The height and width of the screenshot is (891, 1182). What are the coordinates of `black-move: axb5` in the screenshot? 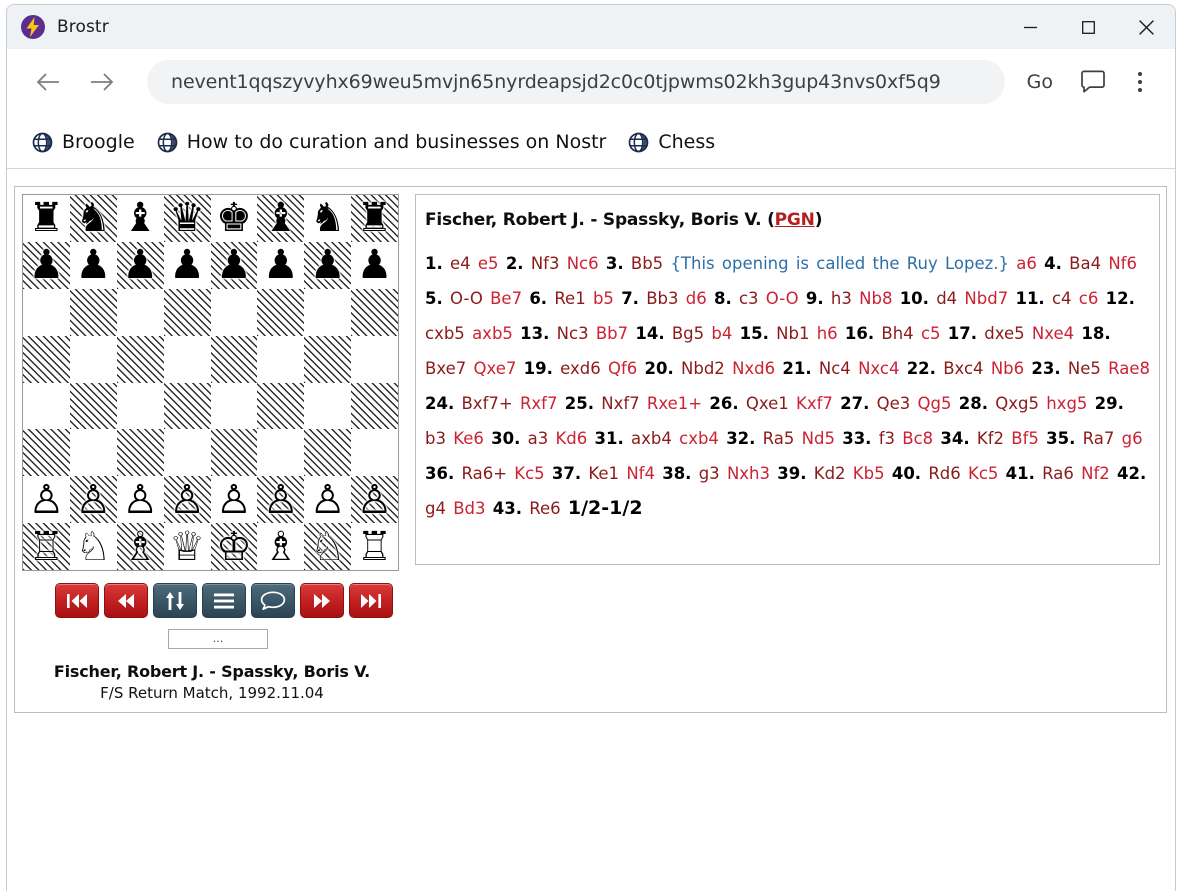 It's located at (492, 333).